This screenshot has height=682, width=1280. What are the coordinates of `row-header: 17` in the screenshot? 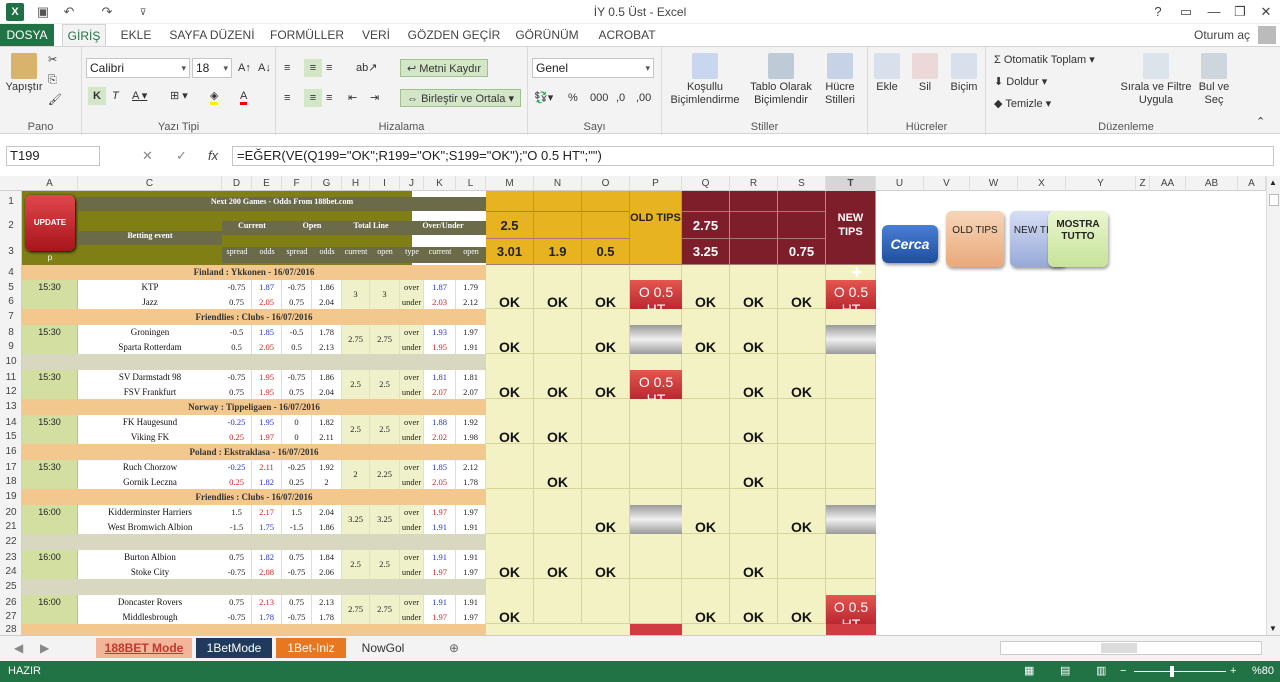 It's located at (11, 467).